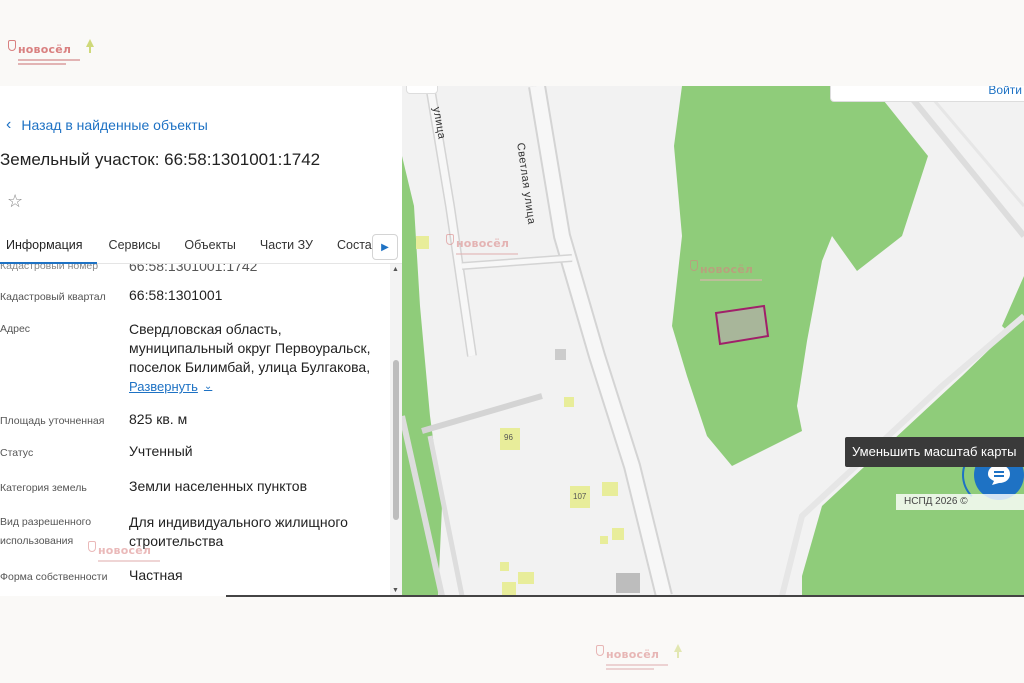 The height and width of the screenshot is (683, 1024). What do you see at coordinates (927, 94) in the screenshot?
I see `login-control: Войти` at bounding box center [927, 94].